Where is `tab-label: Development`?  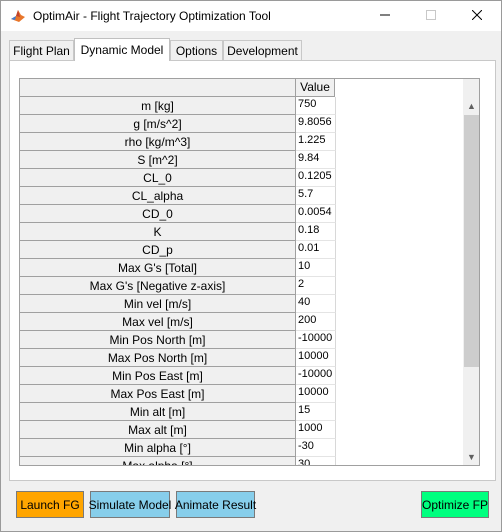
tab-label: Development is located at coordinates (262, 50).